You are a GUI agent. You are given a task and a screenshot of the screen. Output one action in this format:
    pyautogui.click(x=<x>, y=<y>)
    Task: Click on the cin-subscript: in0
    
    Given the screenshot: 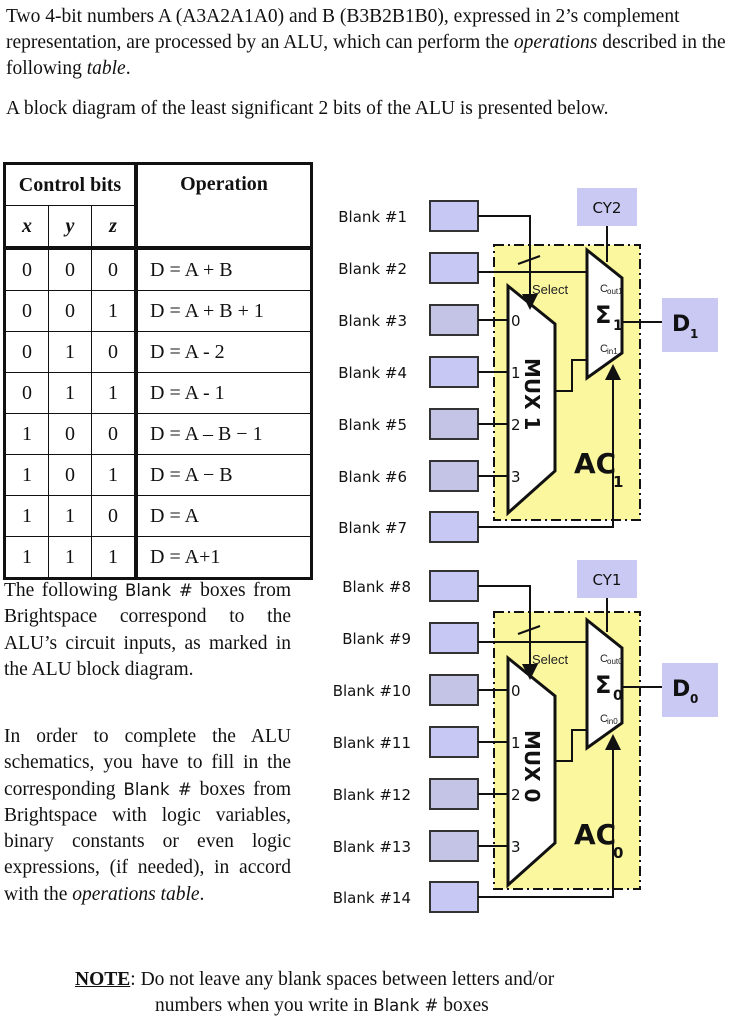 What is the action you would take?
    pyautogui.click(x=612, y=721)
    